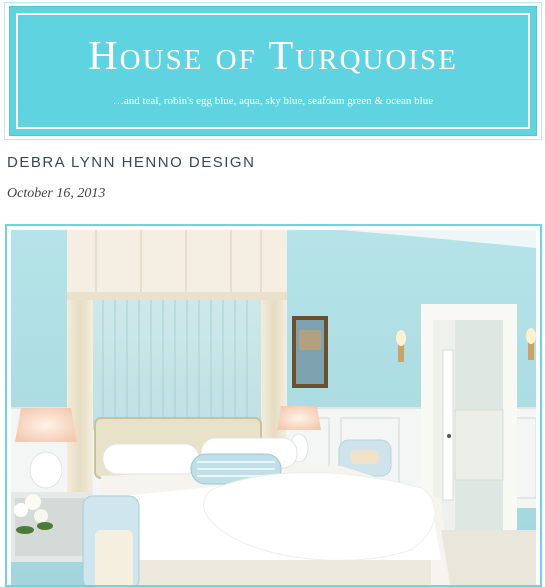 The image size is (545, 587). I want to click on blog-title: House of Turquoise, so click(273, 55).